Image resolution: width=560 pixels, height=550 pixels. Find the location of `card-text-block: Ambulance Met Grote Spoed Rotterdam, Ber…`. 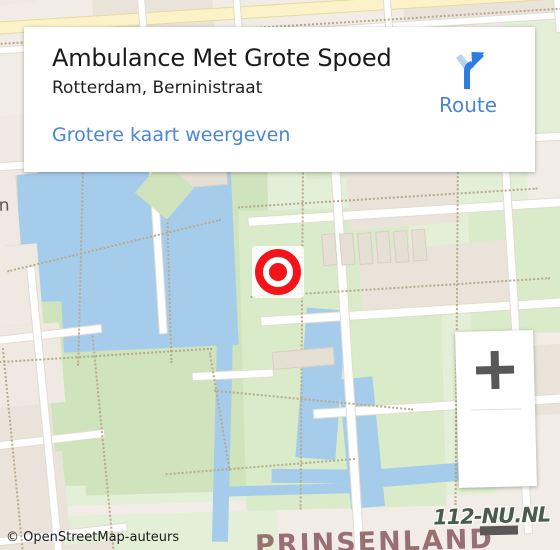

card-text-block: Ambulance Met Grote Spoed Rotterdam, Ber… is located at coordinates (233, 72).